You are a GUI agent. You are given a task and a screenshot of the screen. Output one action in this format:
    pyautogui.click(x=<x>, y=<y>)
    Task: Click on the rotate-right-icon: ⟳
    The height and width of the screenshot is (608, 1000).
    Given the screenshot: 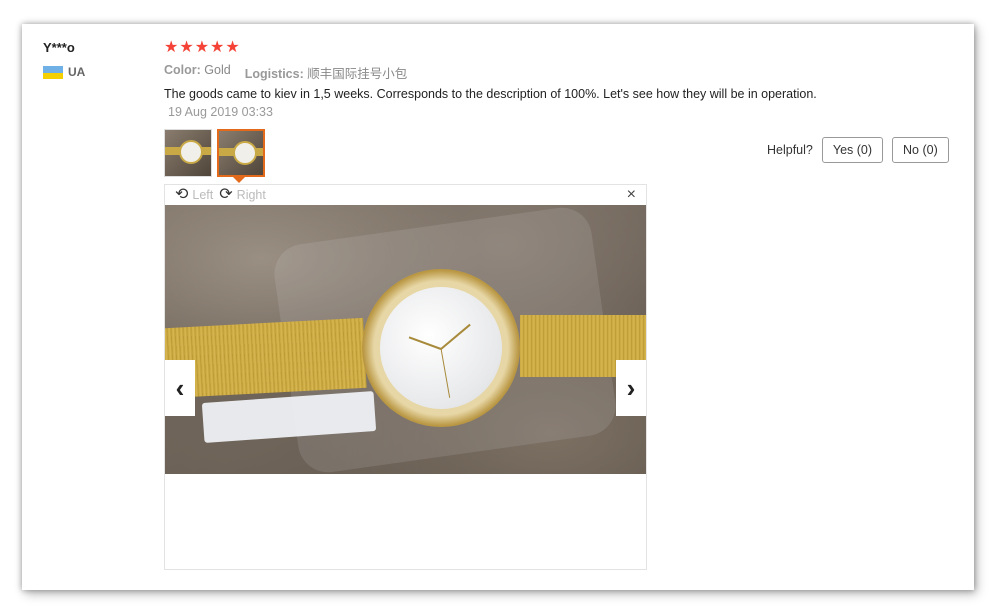 What is the action you would take?
    pyautogui.click(x=226, y=194)
    